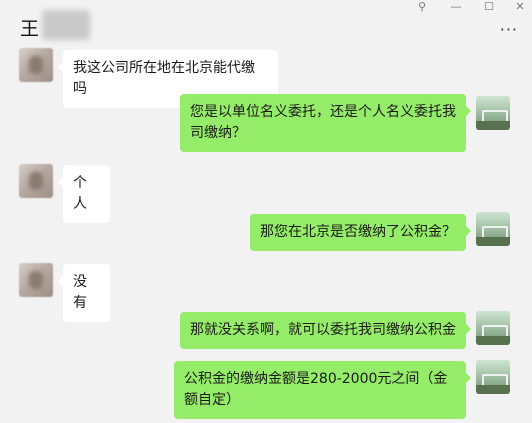 The image size is (532, 423). Describe the element at coordinates (360, 232) in the screenshot. I see `message-bubble-outgoing: 那您在北京是否缴纳了公积金？` at that location.